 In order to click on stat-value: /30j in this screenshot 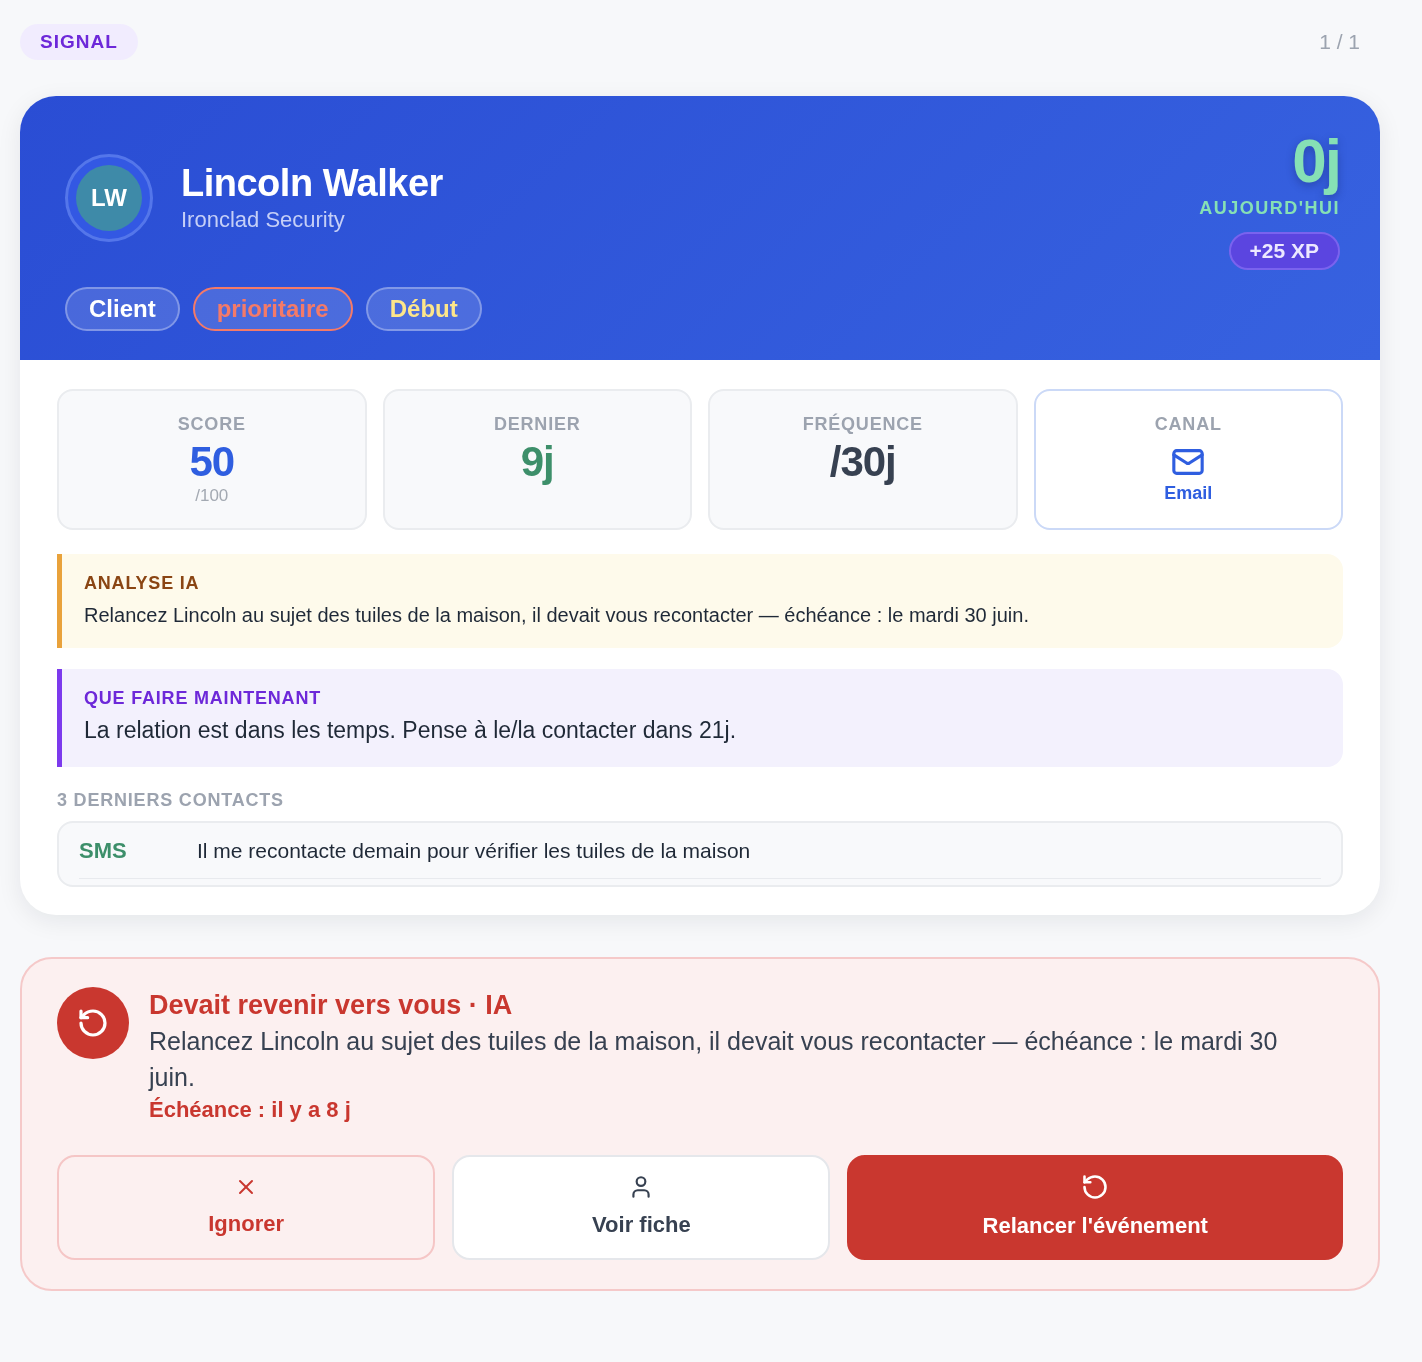, I will do `click(862, 462)`.